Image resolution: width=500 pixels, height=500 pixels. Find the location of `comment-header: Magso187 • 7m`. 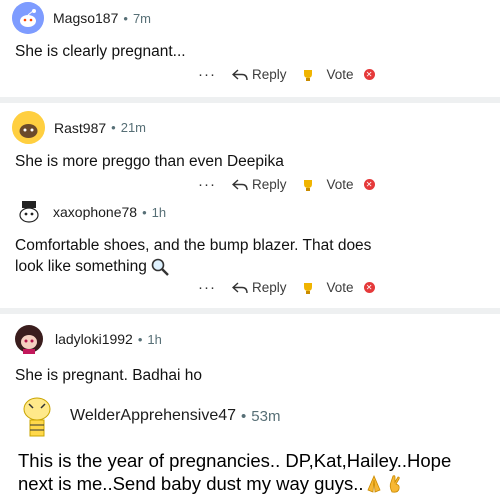

comment-header: Magso187 • 7m is located at coordinates (81, 18).